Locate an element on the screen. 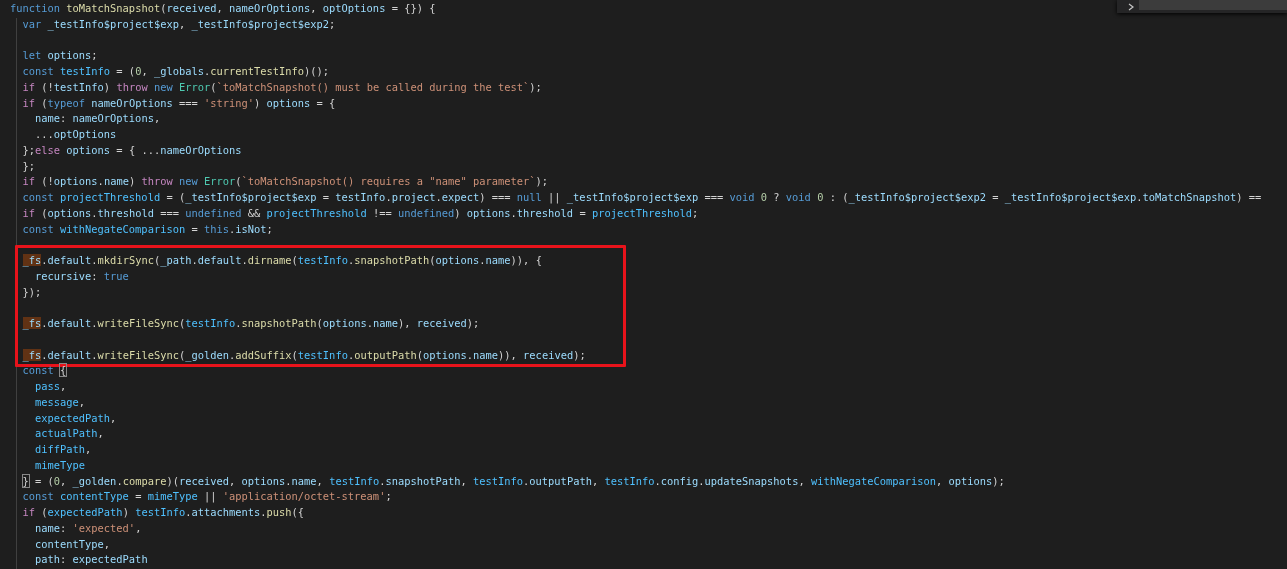 The image size is (1287, 569). code-line: const projectThreshold = (_testInfo$project$exp = testInfo.project.expect) === null || _testInfo$project$exp === void 0 ? void 0 : (_testInfo$project$exp2 = _testInfo$project$exp.toMatchSnapshot) == is located at coordinates (641, 198).